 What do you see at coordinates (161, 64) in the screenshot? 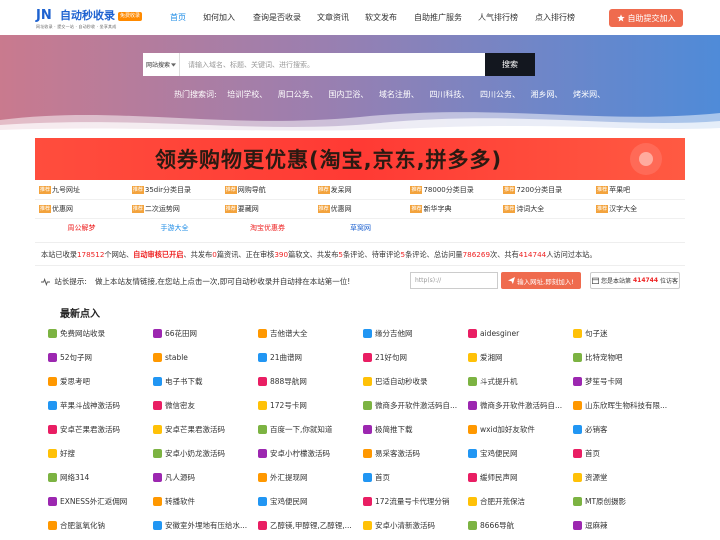
I see `search-type-select: 网站搜索` at bounding box center [161, 64].